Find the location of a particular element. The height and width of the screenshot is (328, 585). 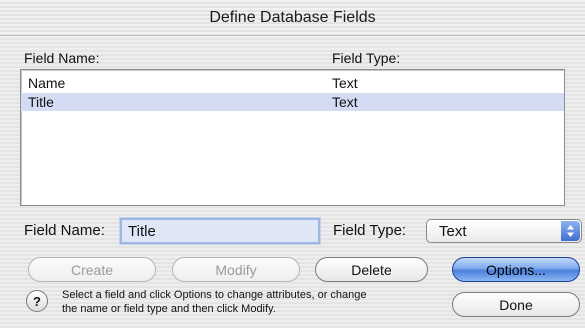

window-title: Define Database Fields is located at coordinates (292, 17).